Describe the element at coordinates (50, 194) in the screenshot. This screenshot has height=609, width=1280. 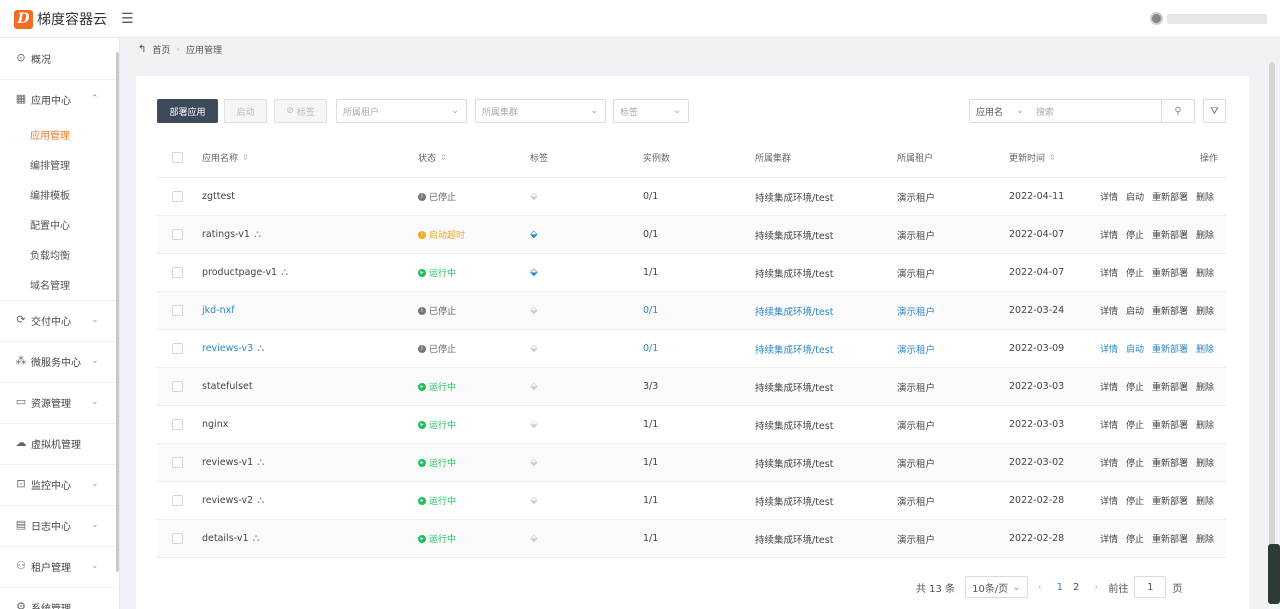
I see `sidebar-subitem-templates: 编排模板` at that location.